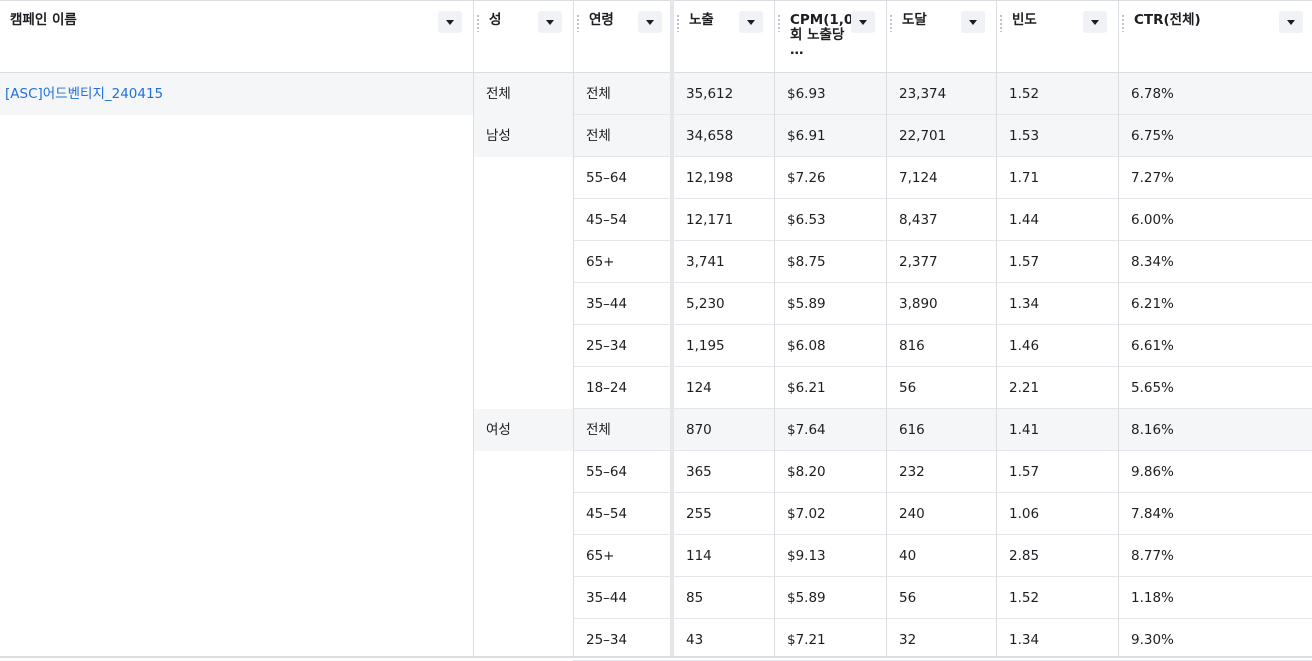 The height and width of the screenshot is (661, 1312). What do you see at coordinates (1024, 20) in the screenshot?
I see `column-header-label: 빈도` at bounding box center [1024, 20].